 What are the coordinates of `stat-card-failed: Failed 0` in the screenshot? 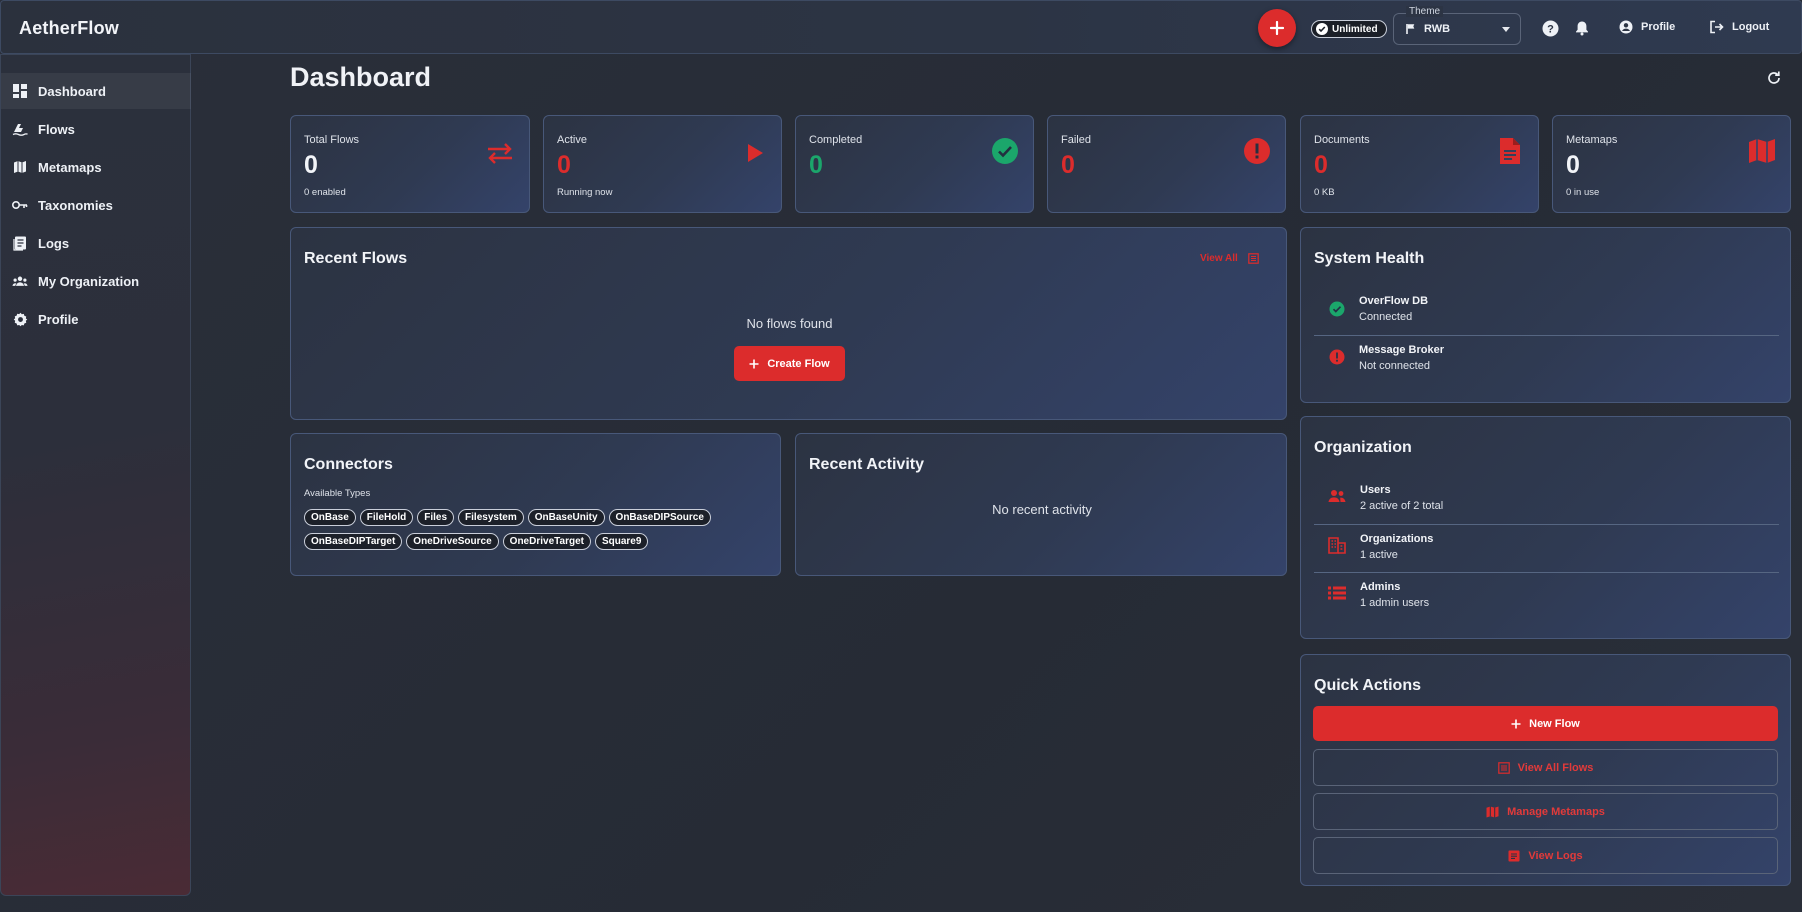 It's located at (1166, 164).